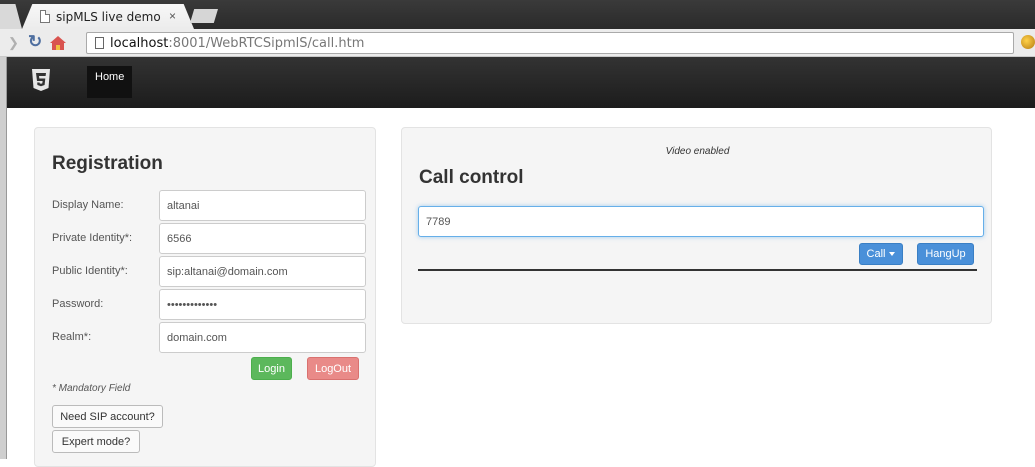 Image resolution: width=1035 pixels, height=467 pixels. I want to click on password-label: Password:, so click(78, 304).